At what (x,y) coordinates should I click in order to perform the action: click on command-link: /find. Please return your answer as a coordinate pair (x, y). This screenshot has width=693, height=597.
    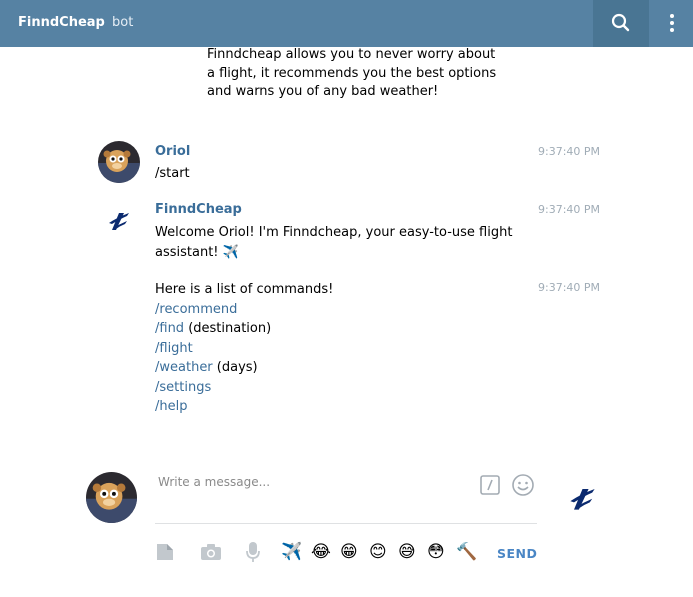
    Looking at the image, I should click on (169, 328).